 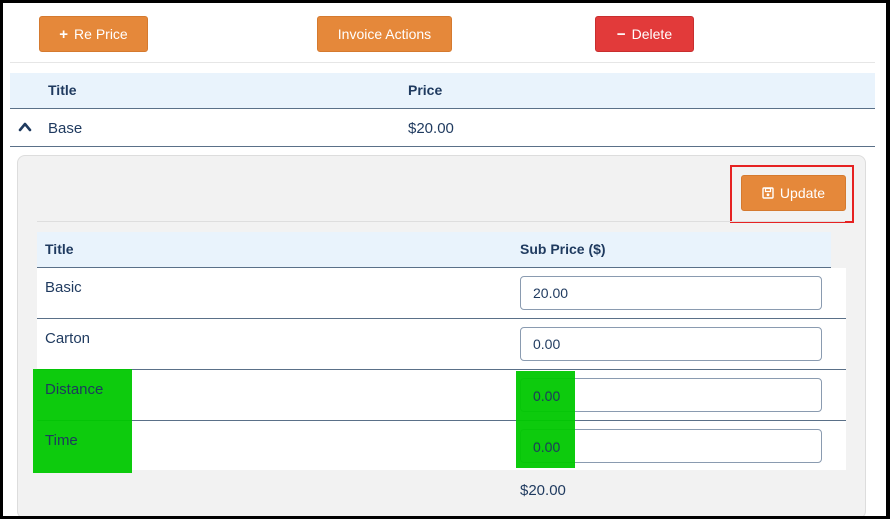 I want to click on subprice-row-basic: Basic, so click(x=441, y=293).